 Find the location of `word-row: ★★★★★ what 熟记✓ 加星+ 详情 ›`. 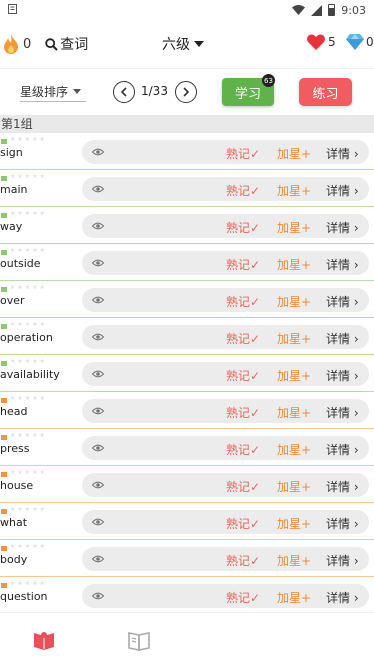

word-row: ★★★★★ what 熟记✓ 加星+ 详情 › is located at coordinates (187, 521).